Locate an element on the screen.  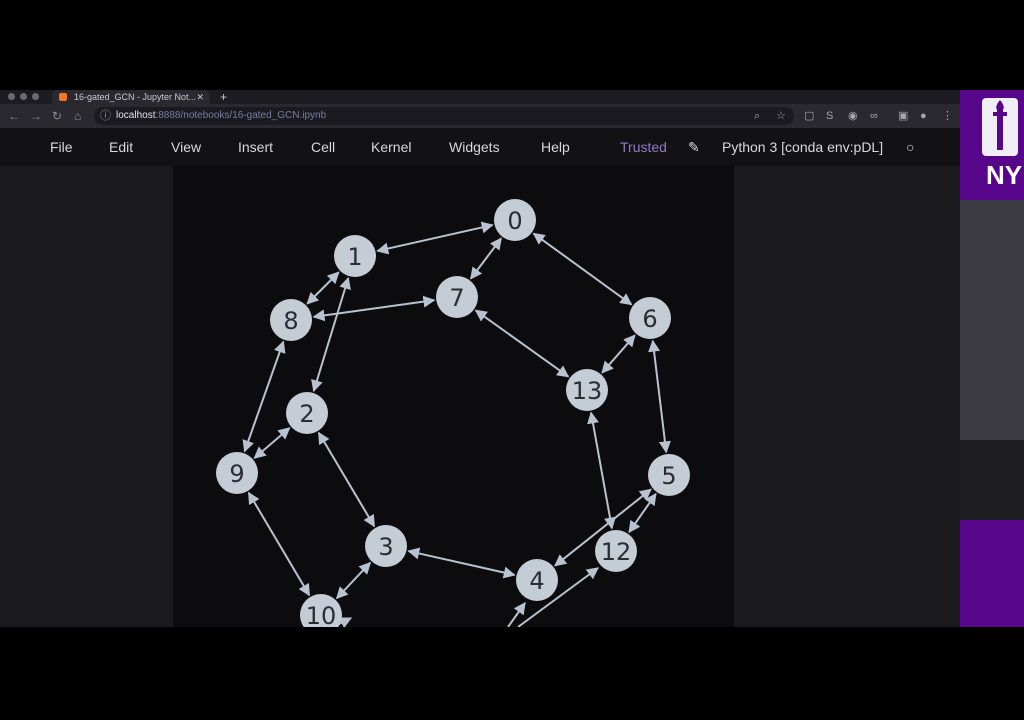
graph-node-10: 10 is located at coordinates (321, 610).